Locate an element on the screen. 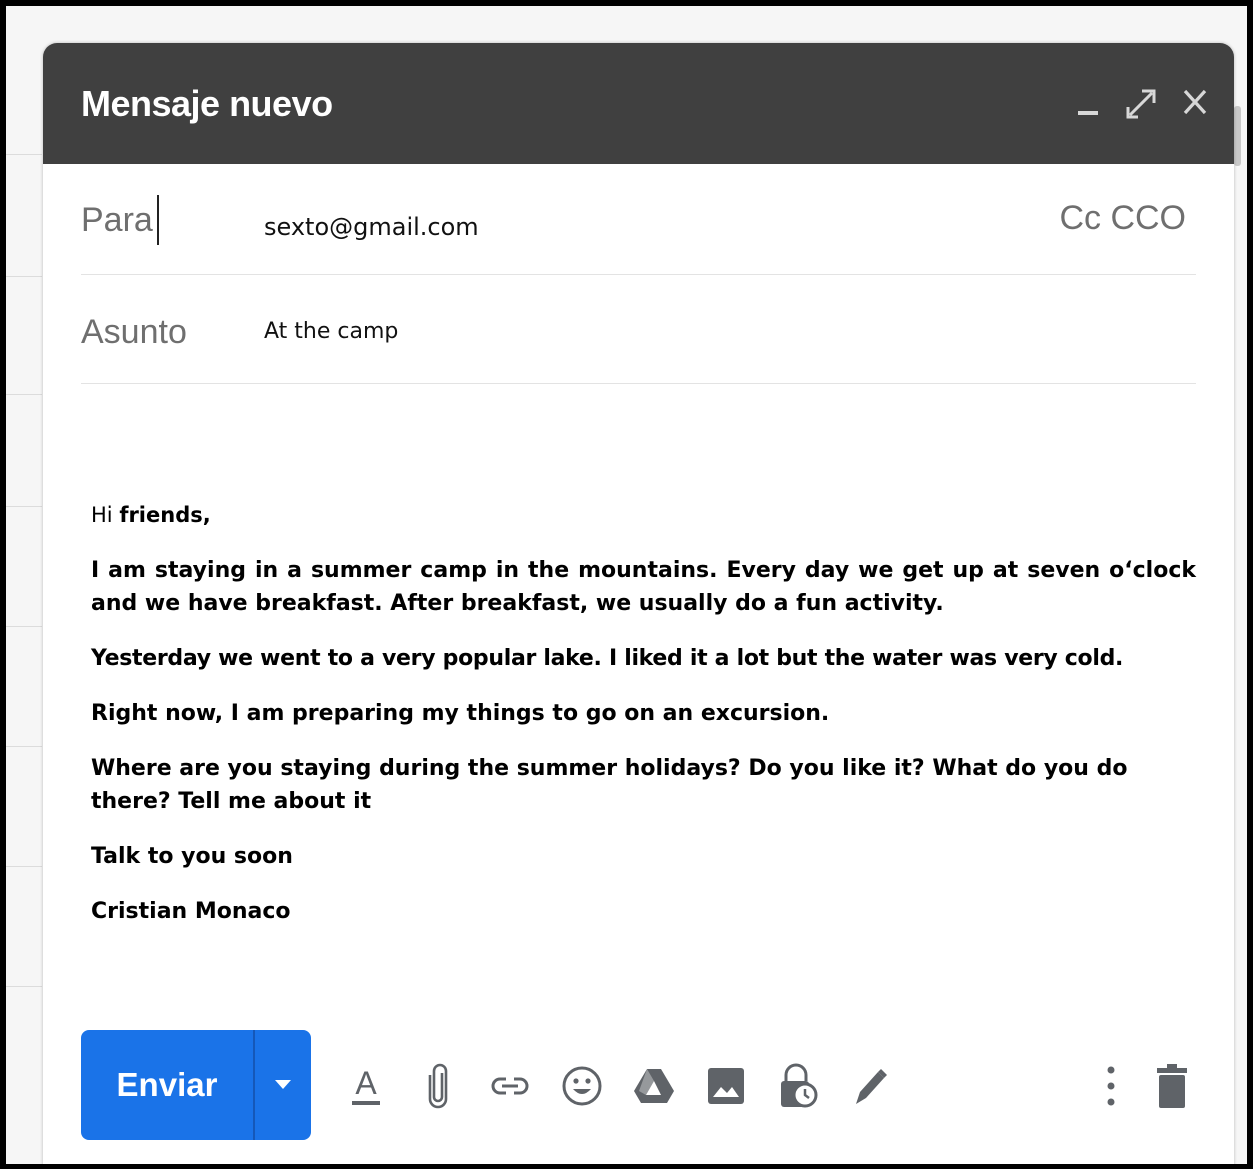 The width and height of the screenshot is (1253, 1169). greeting-line: Hi friends, is located at coordinates (643, 515).